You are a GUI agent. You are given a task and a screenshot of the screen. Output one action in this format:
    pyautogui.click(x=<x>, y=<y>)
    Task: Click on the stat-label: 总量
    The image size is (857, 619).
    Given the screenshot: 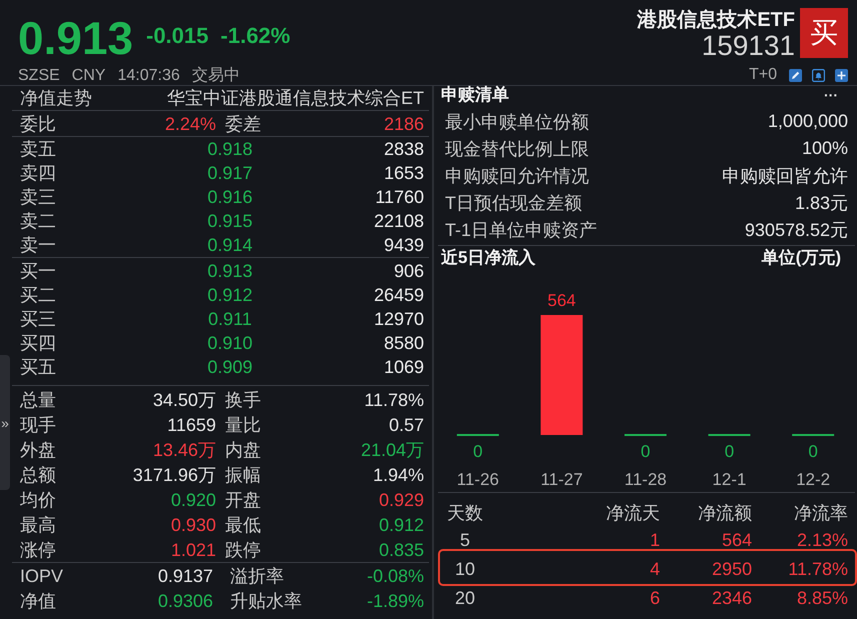 What is the action you would take?
    pyautogui.click(x=38, y=399)
    